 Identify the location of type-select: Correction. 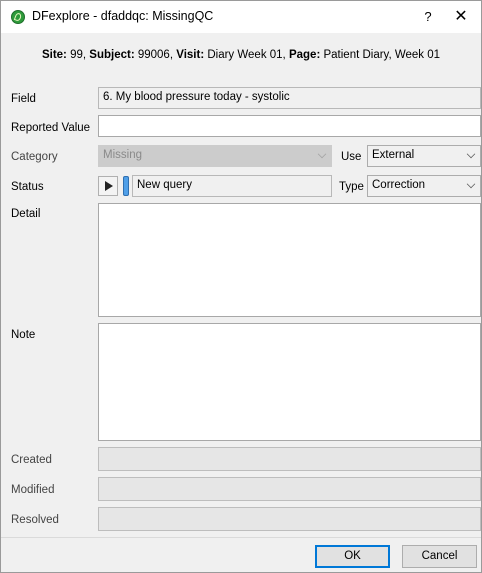
(424, 186).